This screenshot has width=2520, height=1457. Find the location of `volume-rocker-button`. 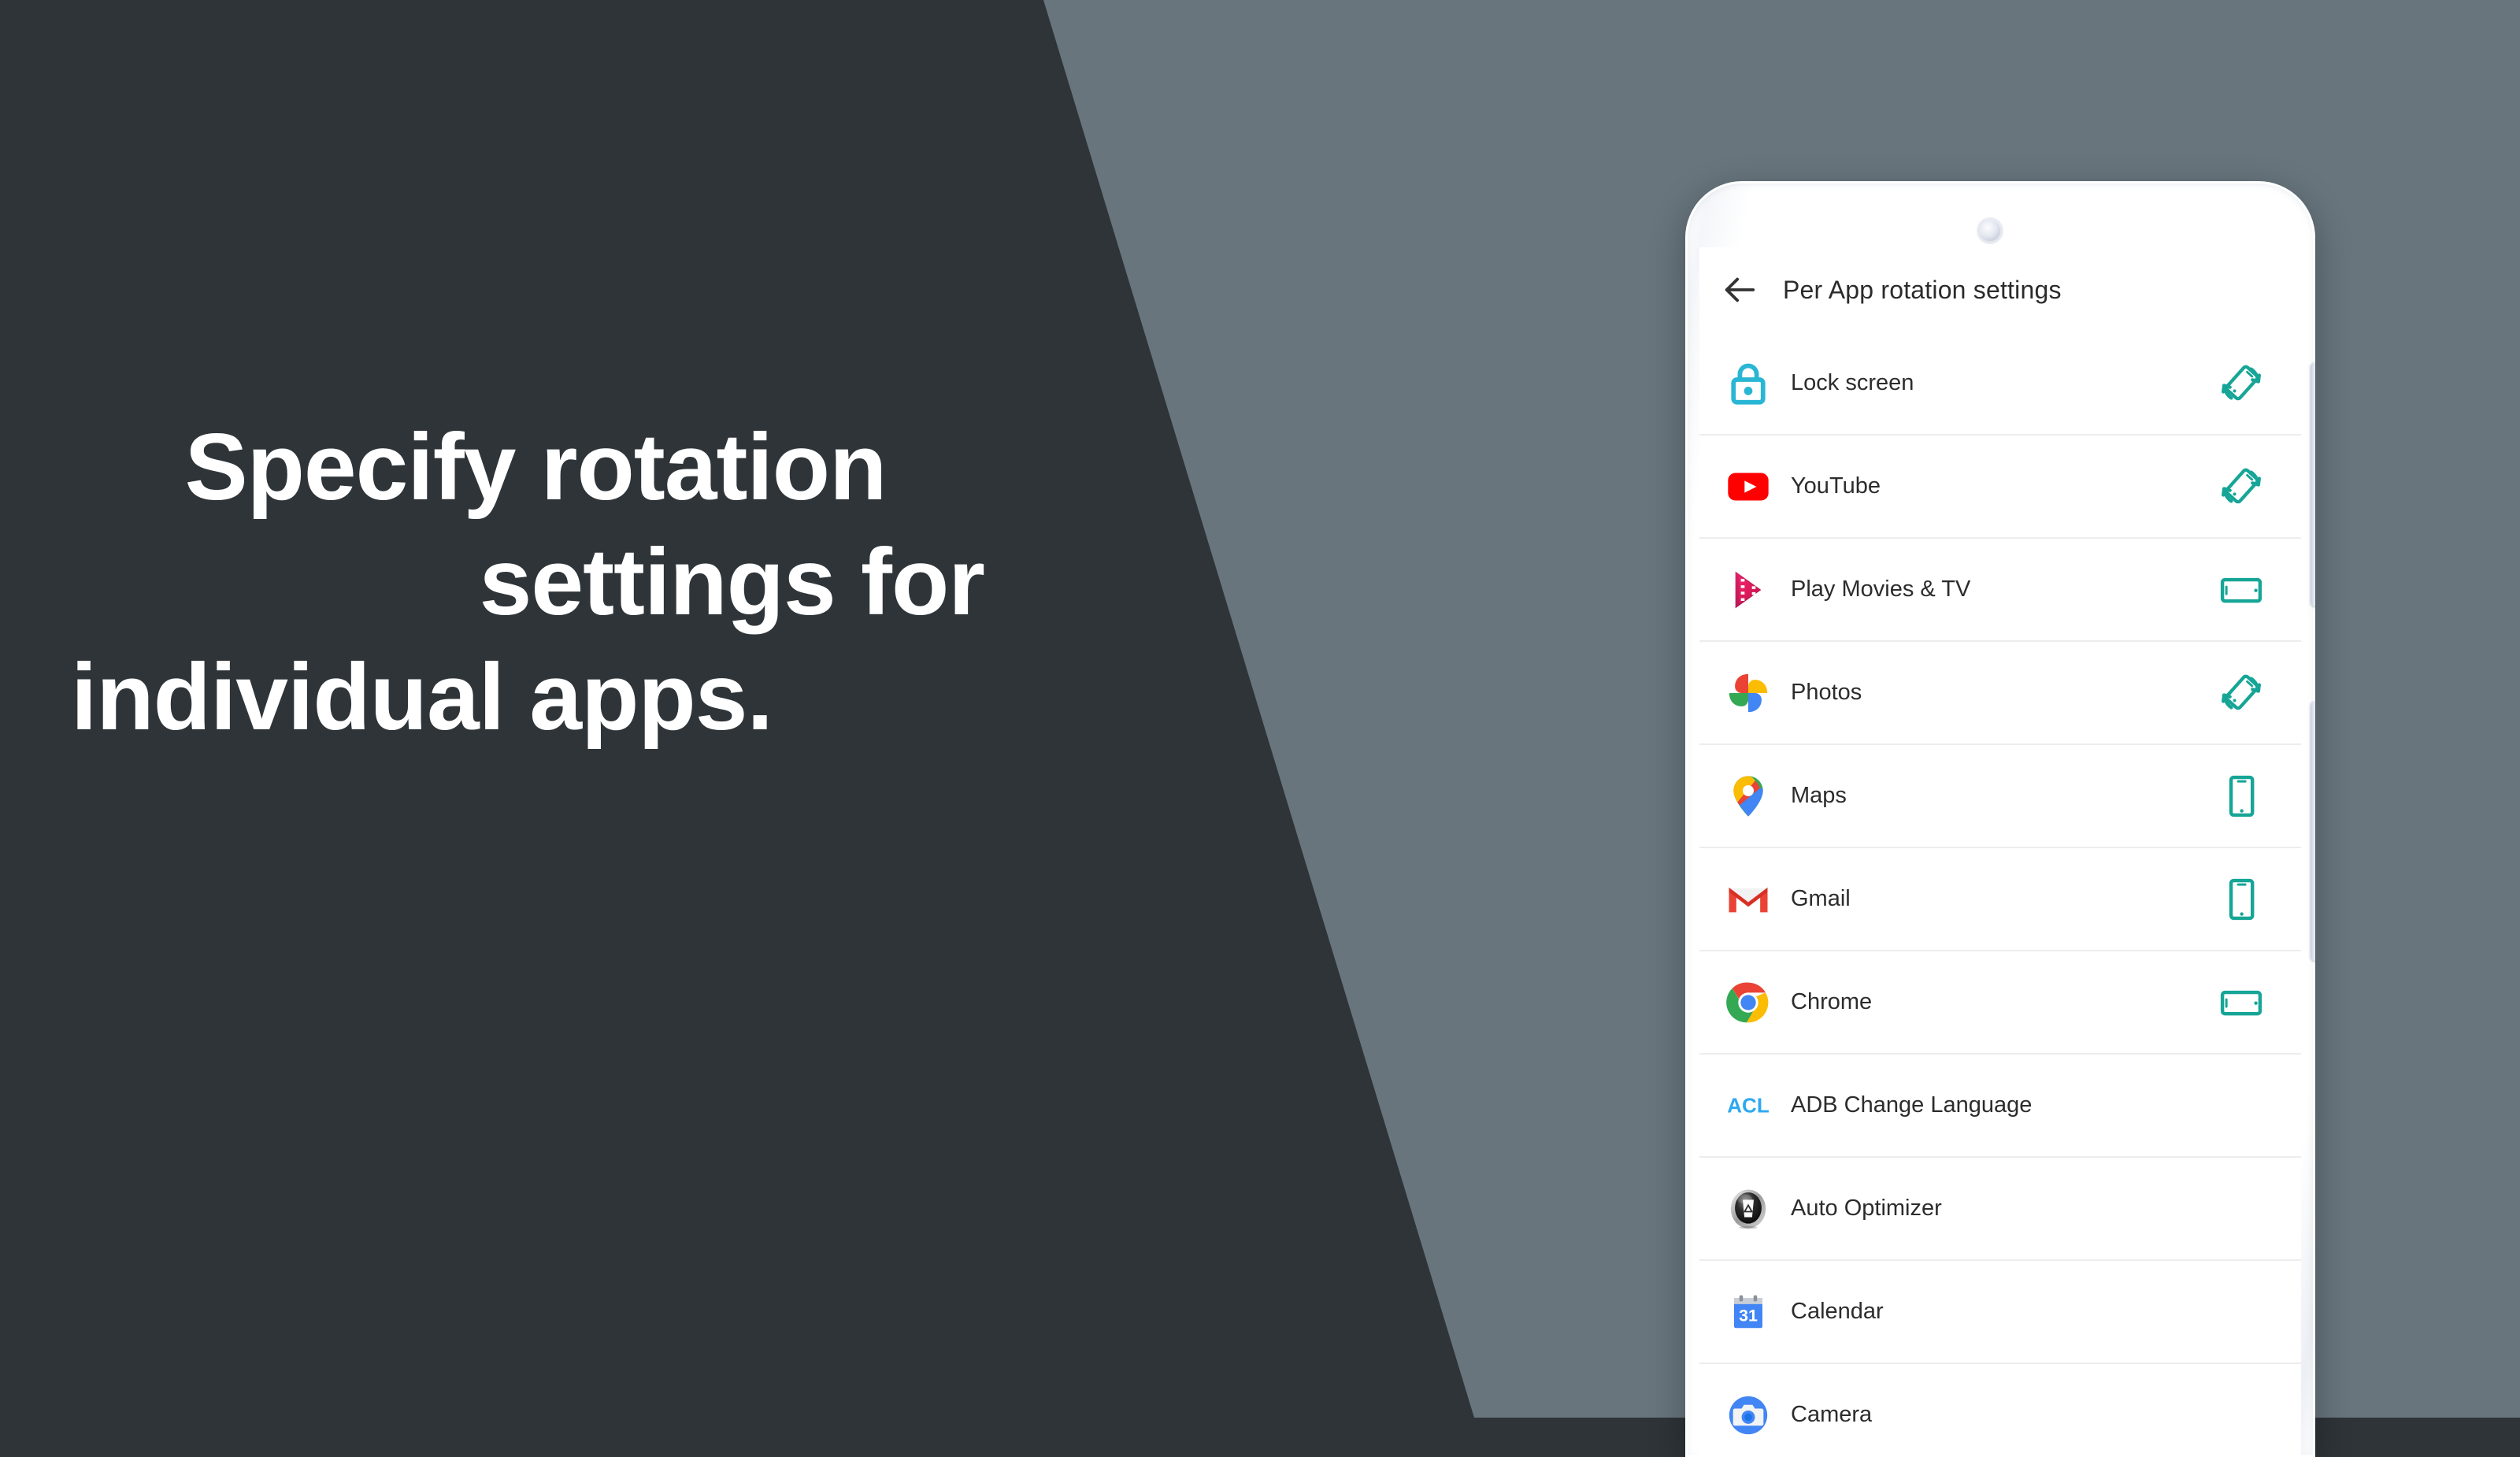

volume-rocker-button is located at coordinates (2313, 484).